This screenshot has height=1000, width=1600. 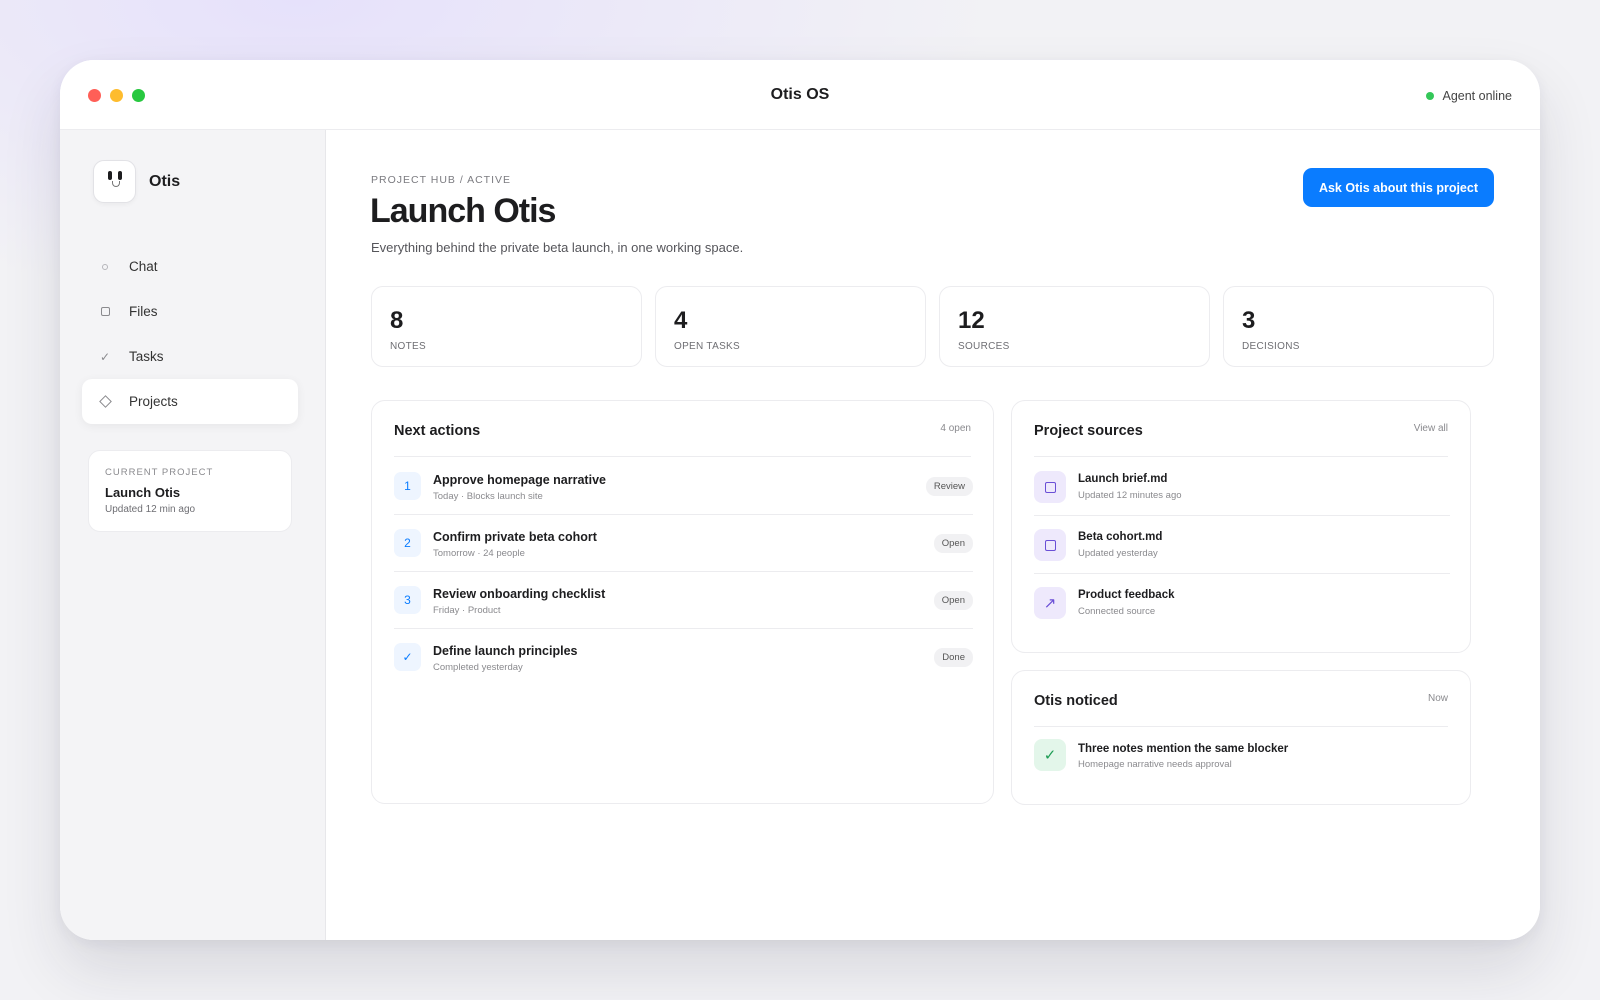 I want to click on next-actions-title: Next actions, so click(x=437, y=431).